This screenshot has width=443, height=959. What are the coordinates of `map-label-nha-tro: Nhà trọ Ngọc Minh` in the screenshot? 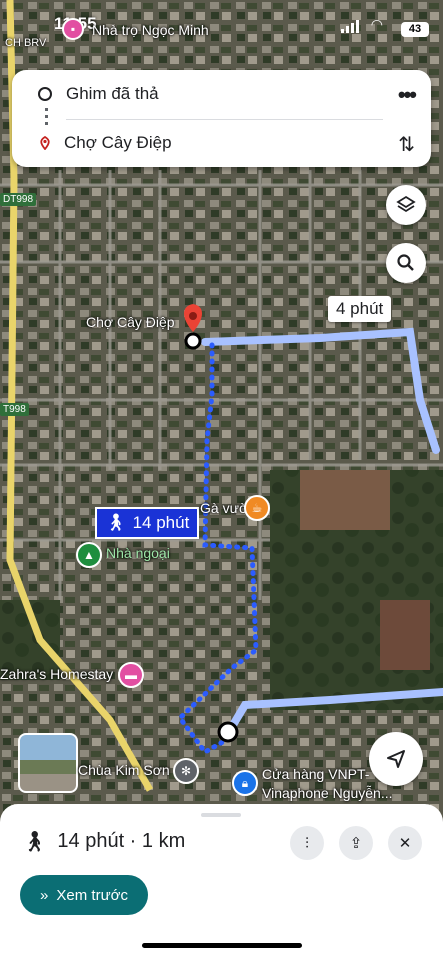 It's located at (150, 30).